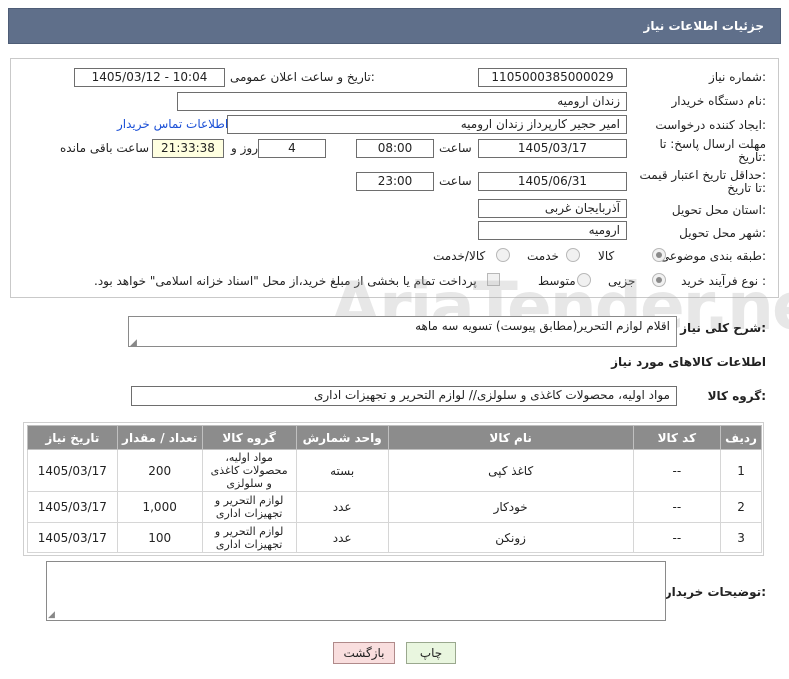 The width and height of the screenshot is (789, 679). I want to click on remaining-time-field: 21:33:38, so click(188, 148).